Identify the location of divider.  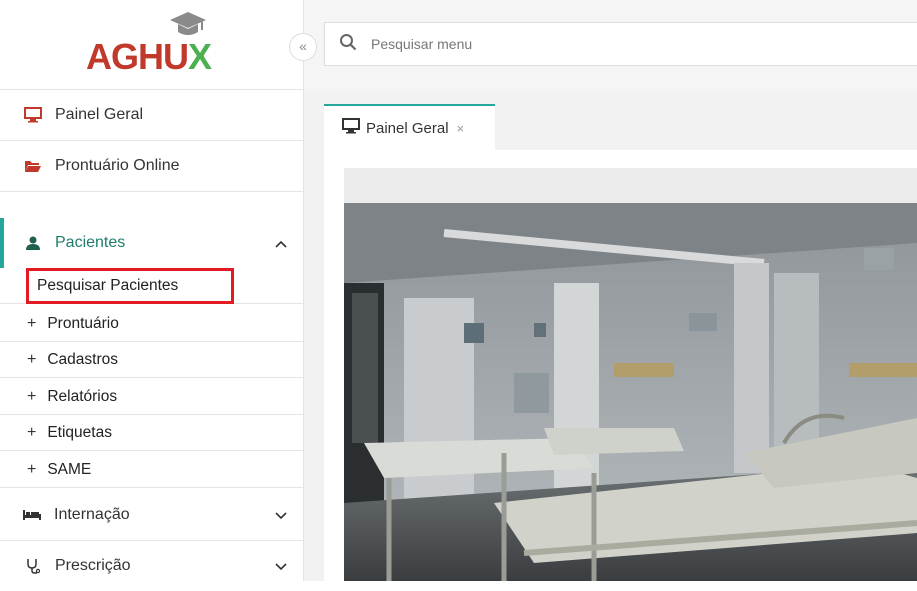
(151, 191).